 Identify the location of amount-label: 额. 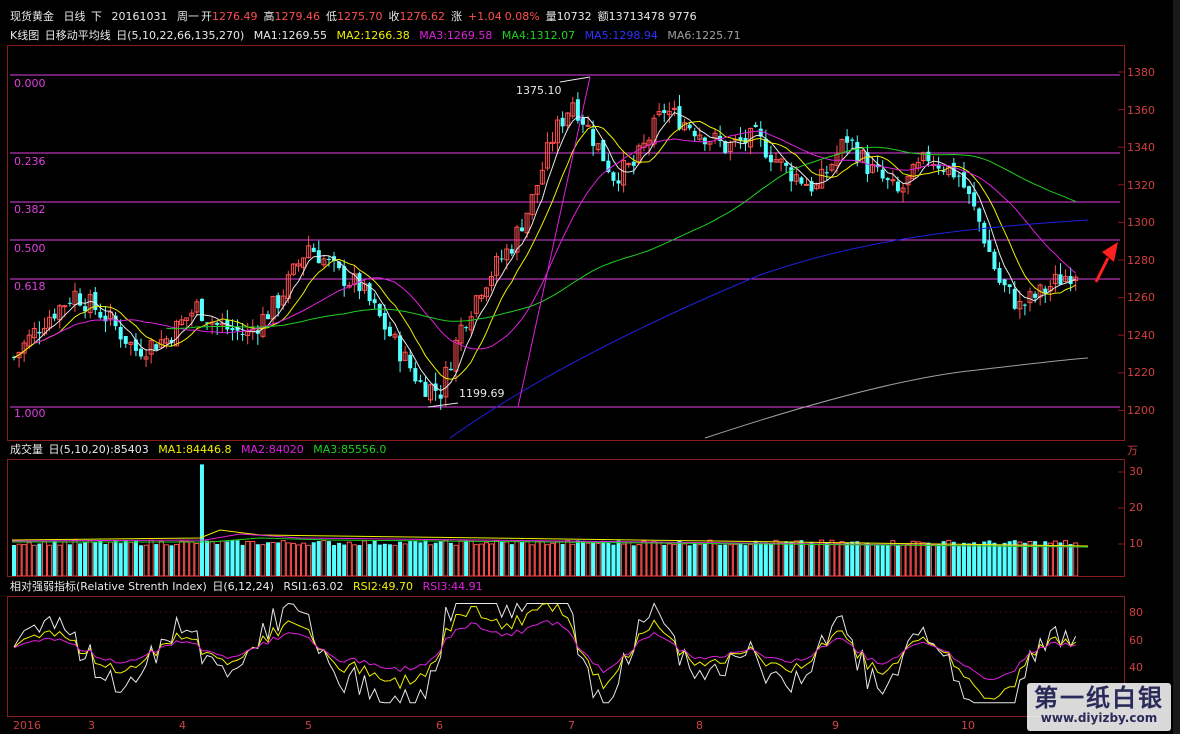
(603, 16).